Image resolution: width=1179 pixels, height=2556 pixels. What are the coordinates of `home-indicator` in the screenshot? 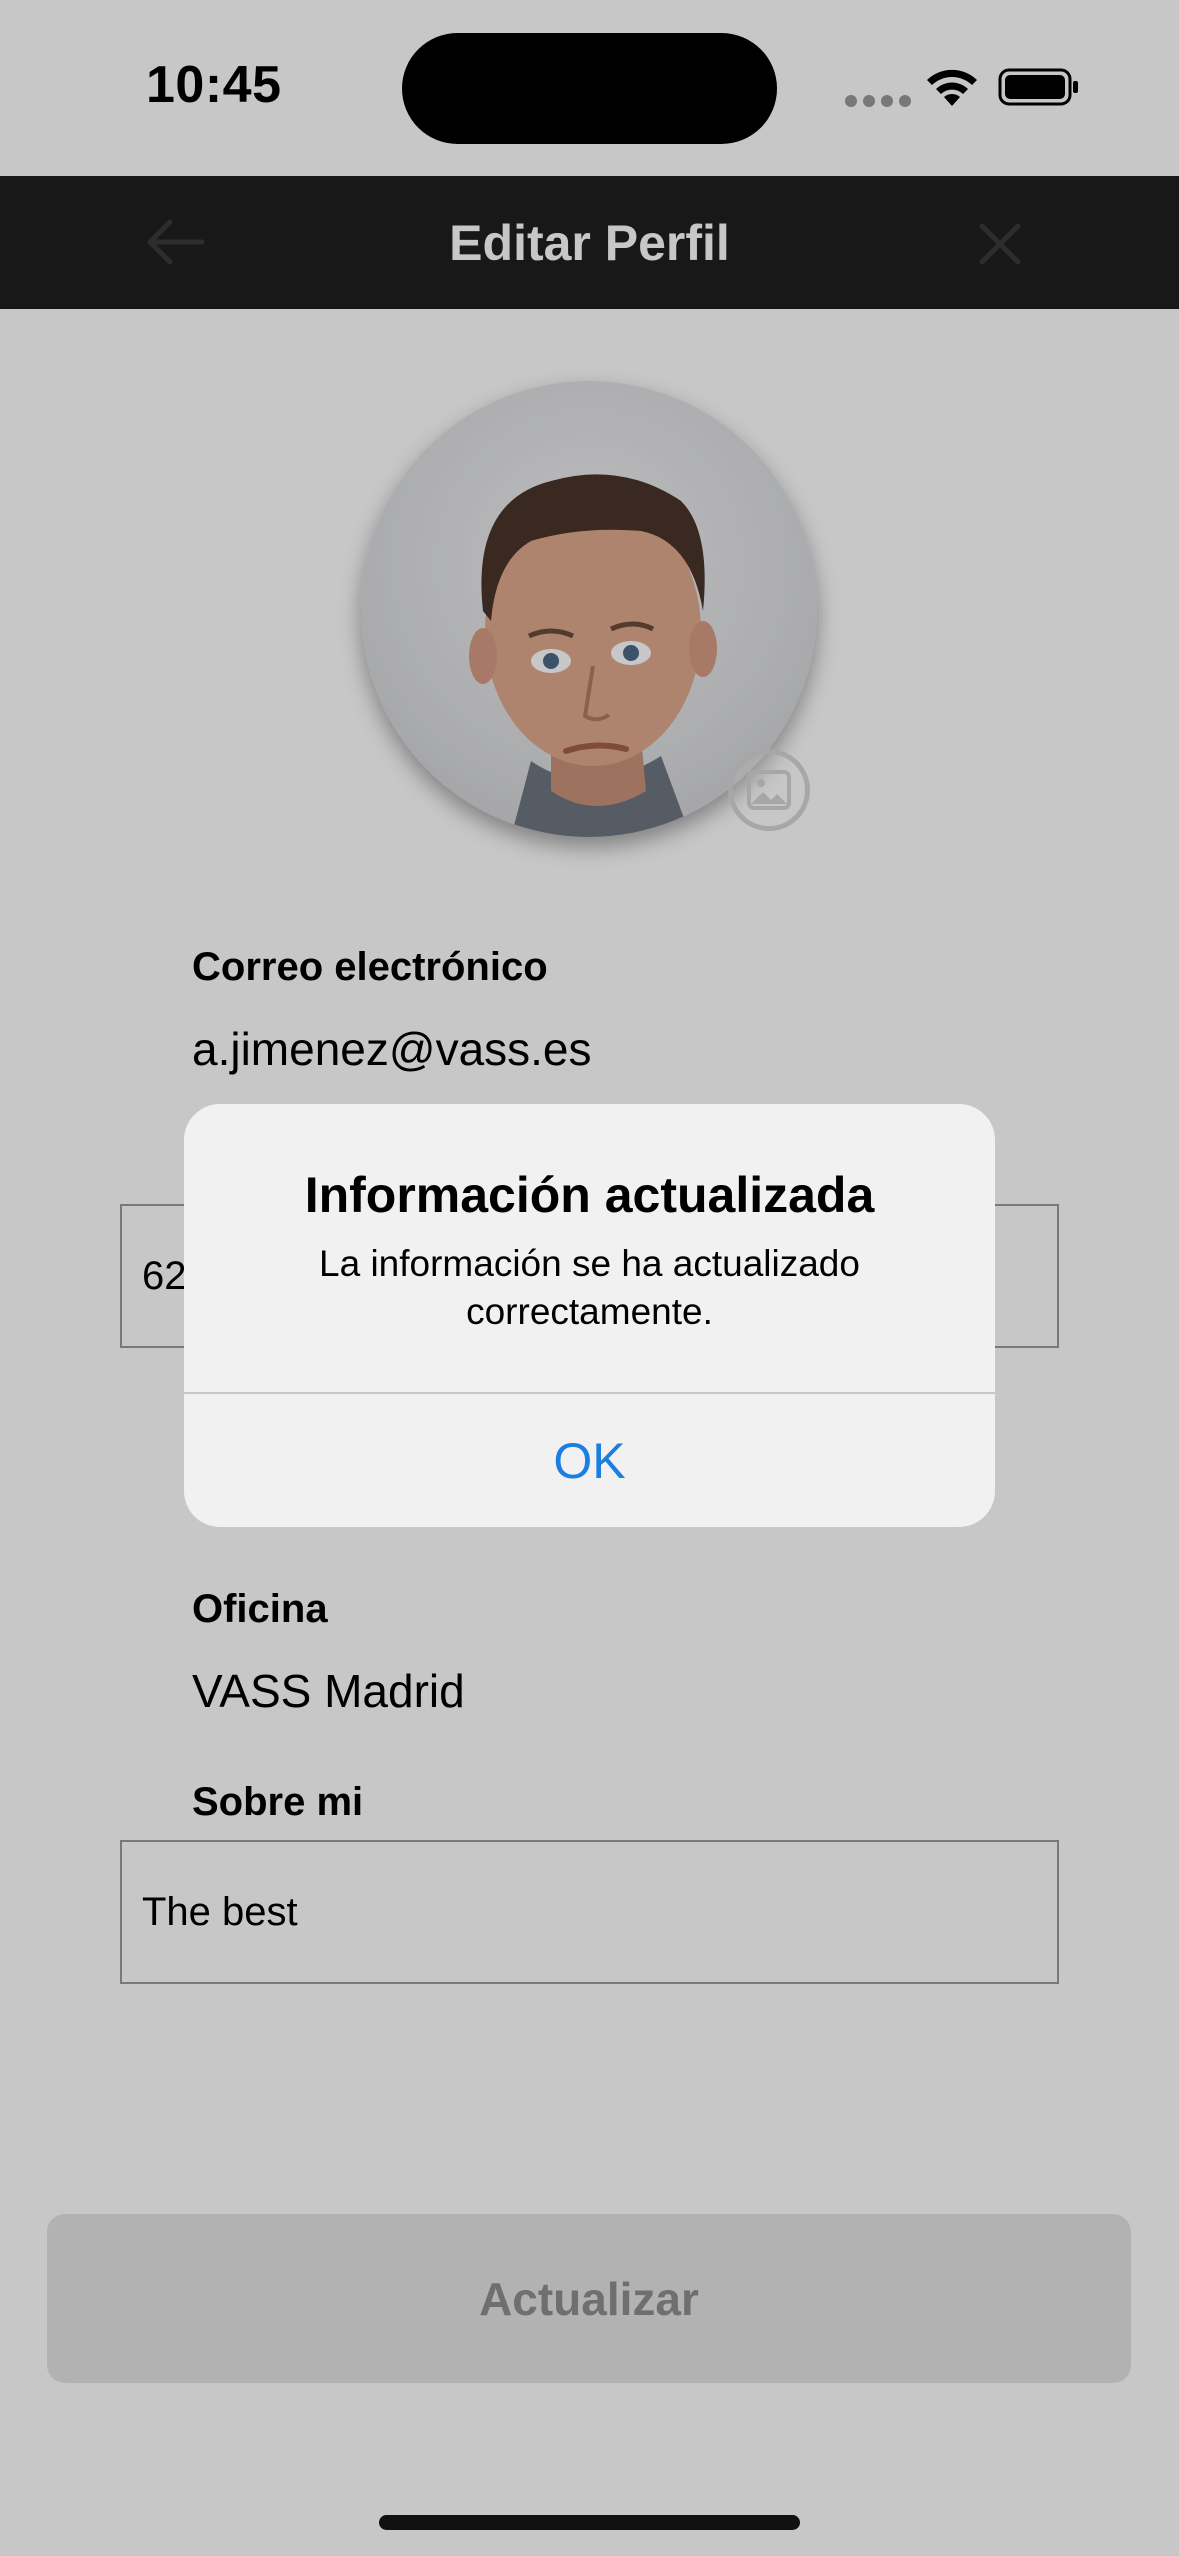 It's located at (589, 2522).